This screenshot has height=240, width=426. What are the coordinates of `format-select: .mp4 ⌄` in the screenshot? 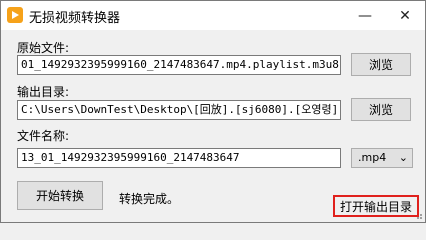 It's located at (382, 158).